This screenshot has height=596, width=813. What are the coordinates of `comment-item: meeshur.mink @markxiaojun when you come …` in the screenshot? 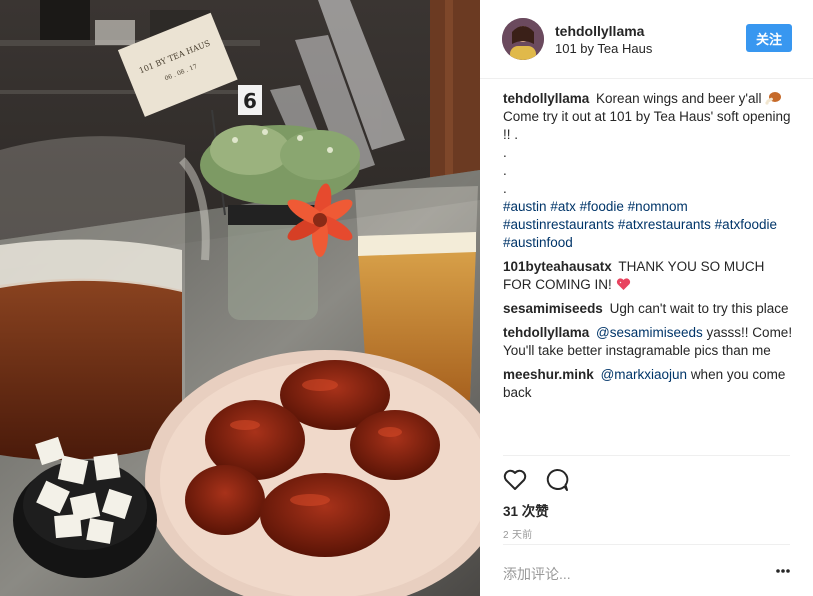 It's located at (649, 384).